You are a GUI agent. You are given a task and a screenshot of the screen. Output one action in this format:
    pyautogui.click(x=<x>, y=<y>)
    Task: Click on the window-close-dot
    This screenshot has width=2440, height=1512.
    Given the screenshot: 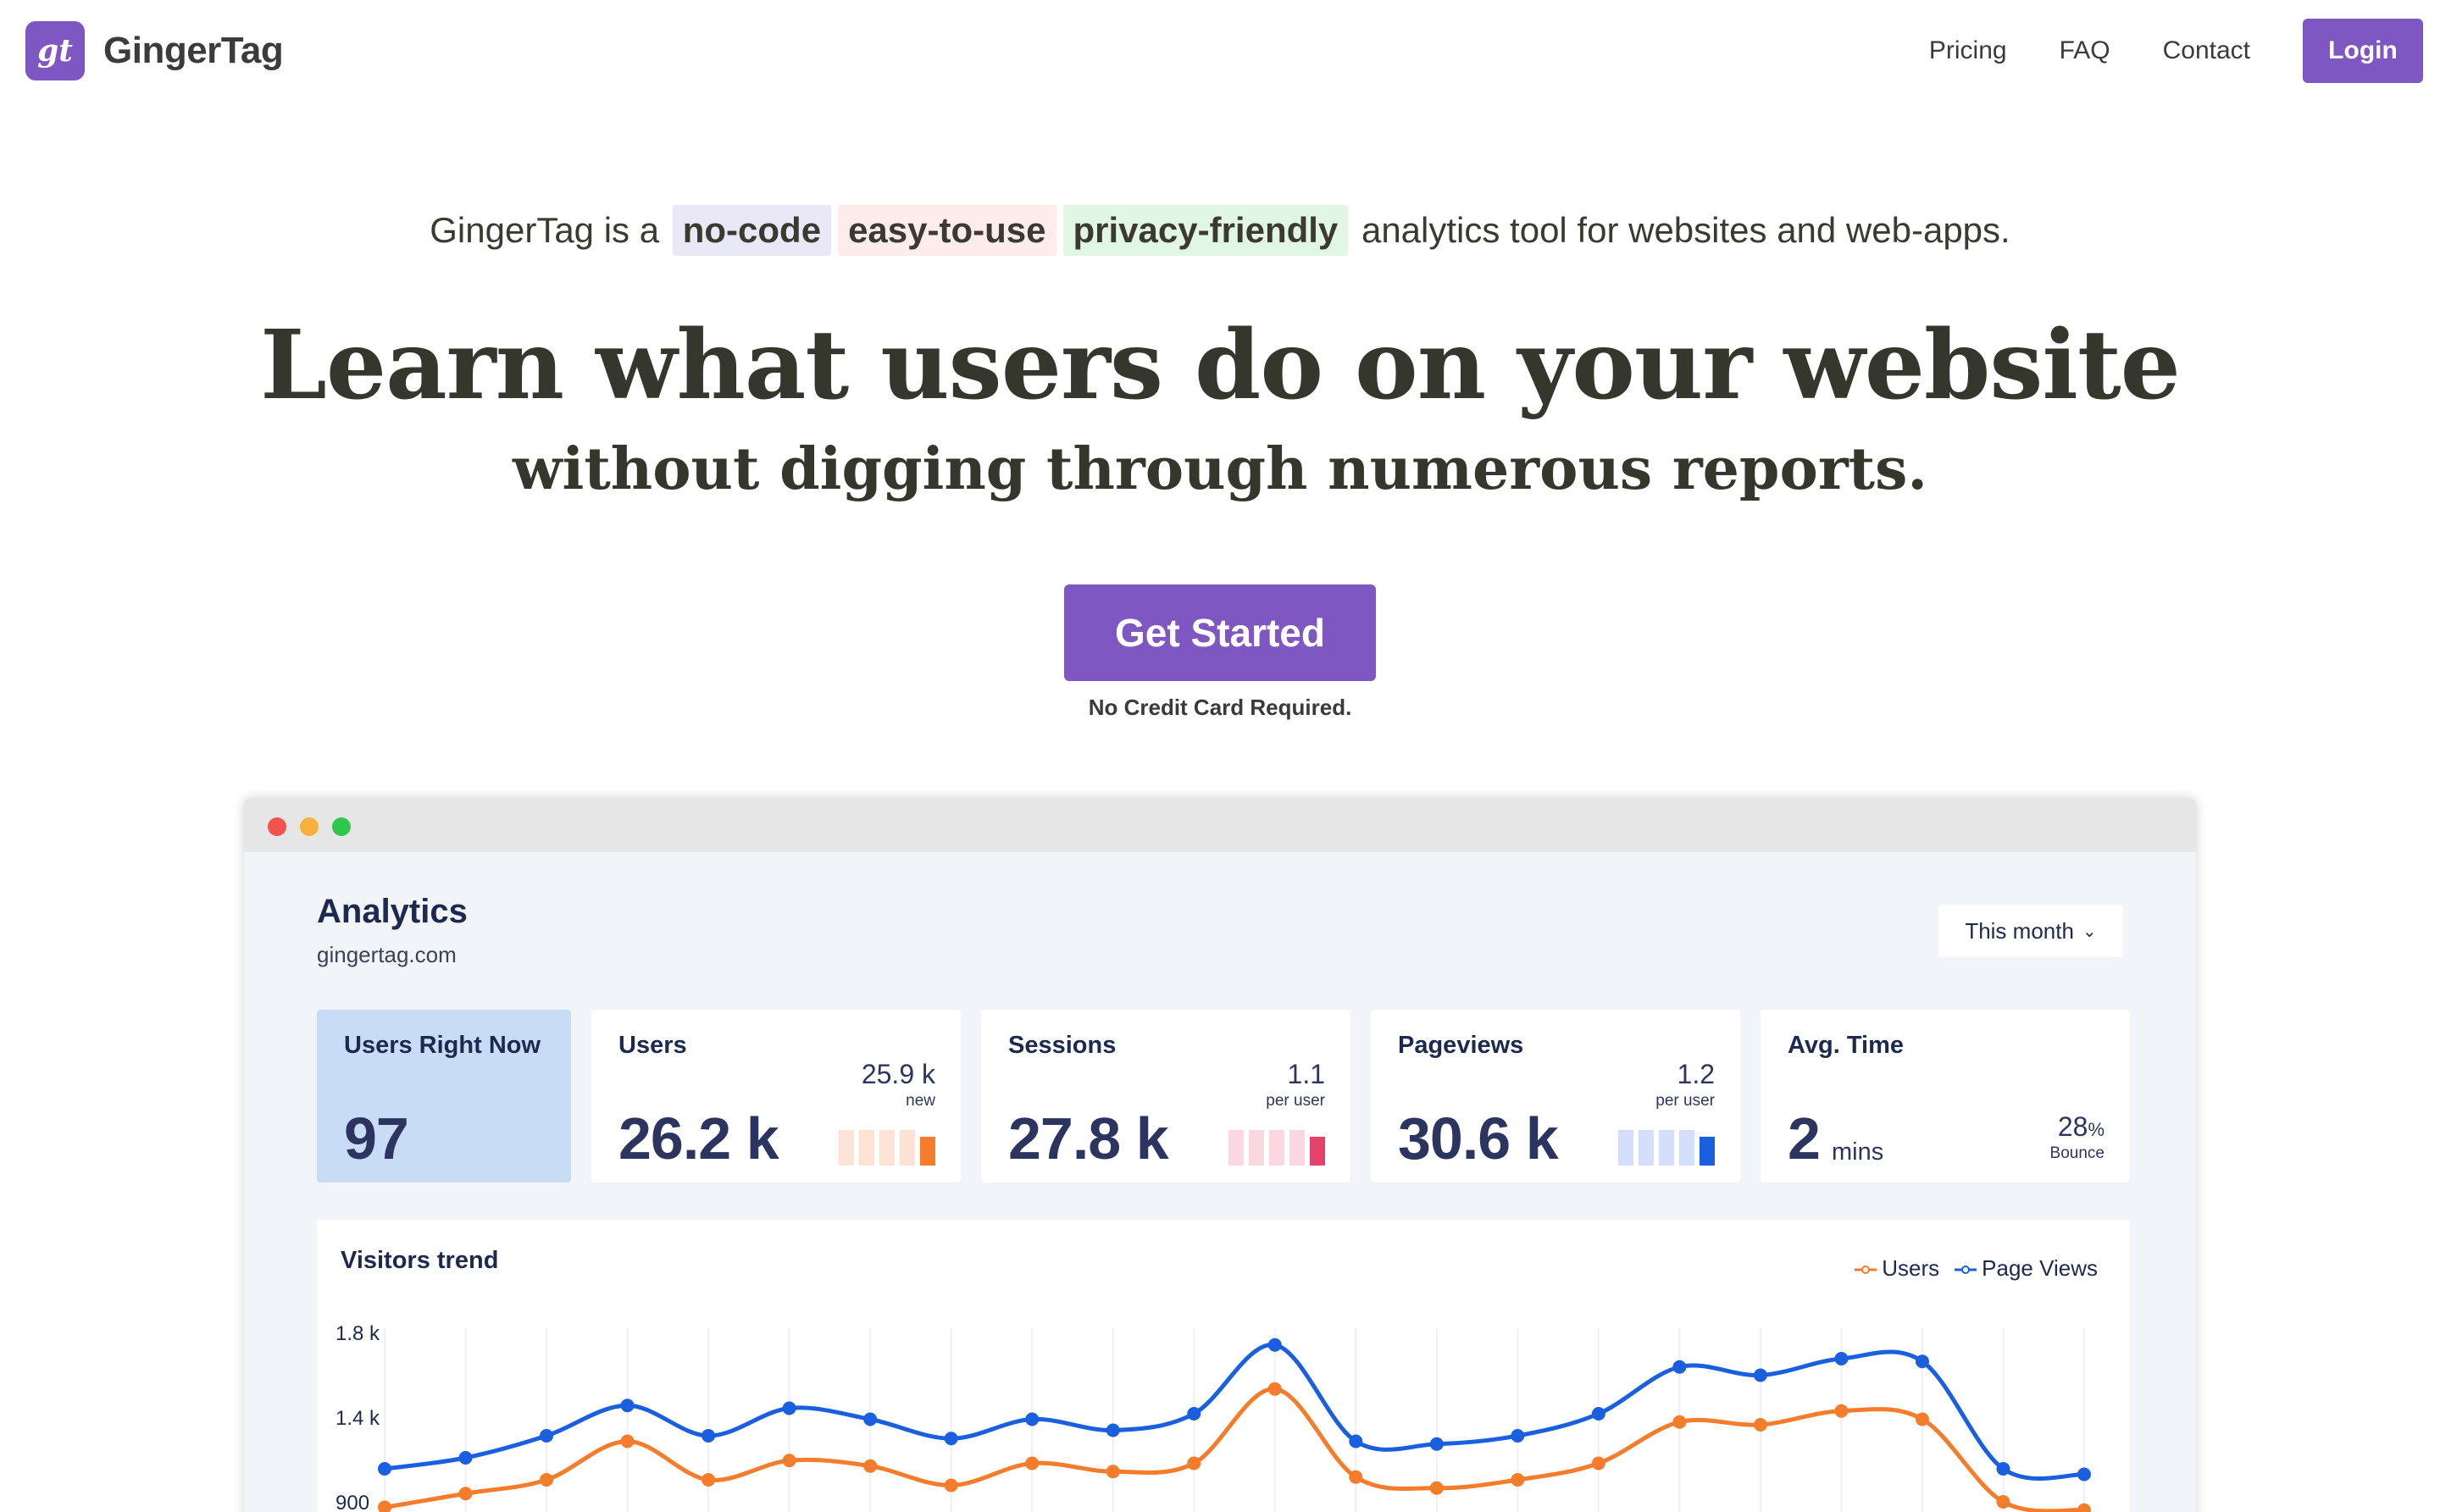 What is the action you would take?
    pyautogui.click(x=277, y=826)
    